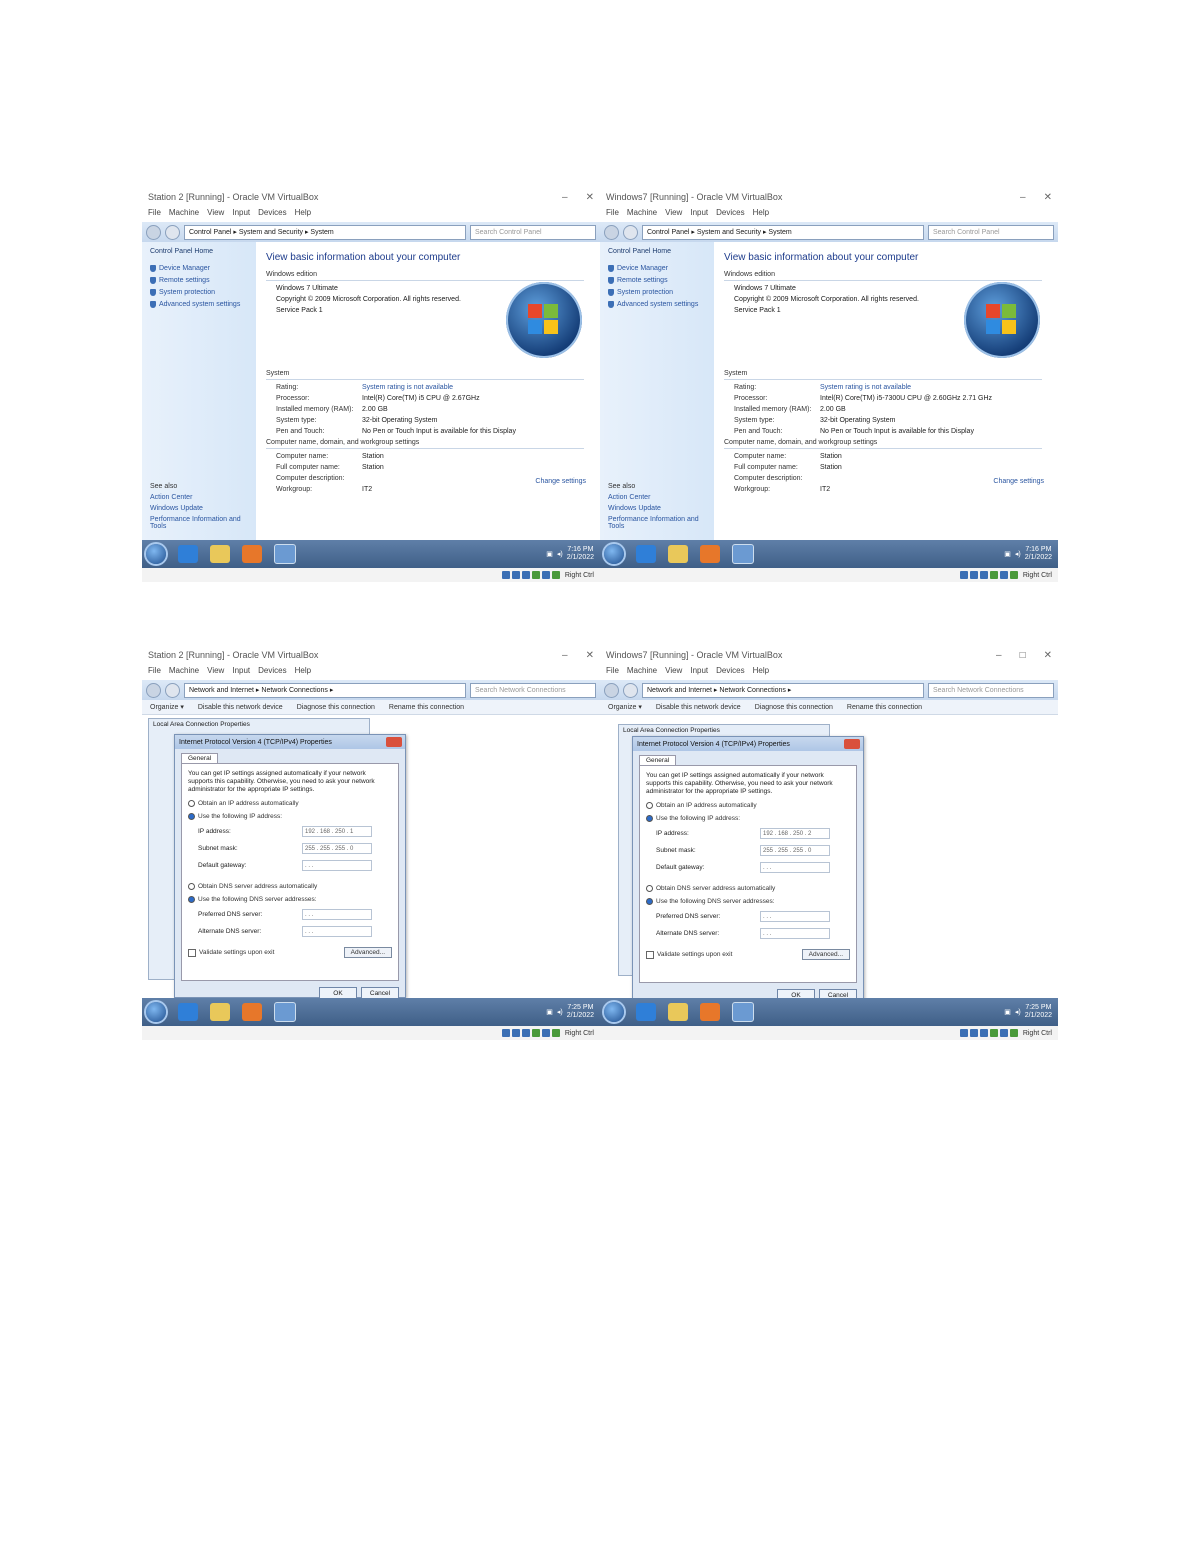 This screenshot has width=1200, height=1553. Describe the element at coordinates (337, 848) in the screenshot. I see `subnet-mask-field: 255 . 255 . 255 . 0` at that location.